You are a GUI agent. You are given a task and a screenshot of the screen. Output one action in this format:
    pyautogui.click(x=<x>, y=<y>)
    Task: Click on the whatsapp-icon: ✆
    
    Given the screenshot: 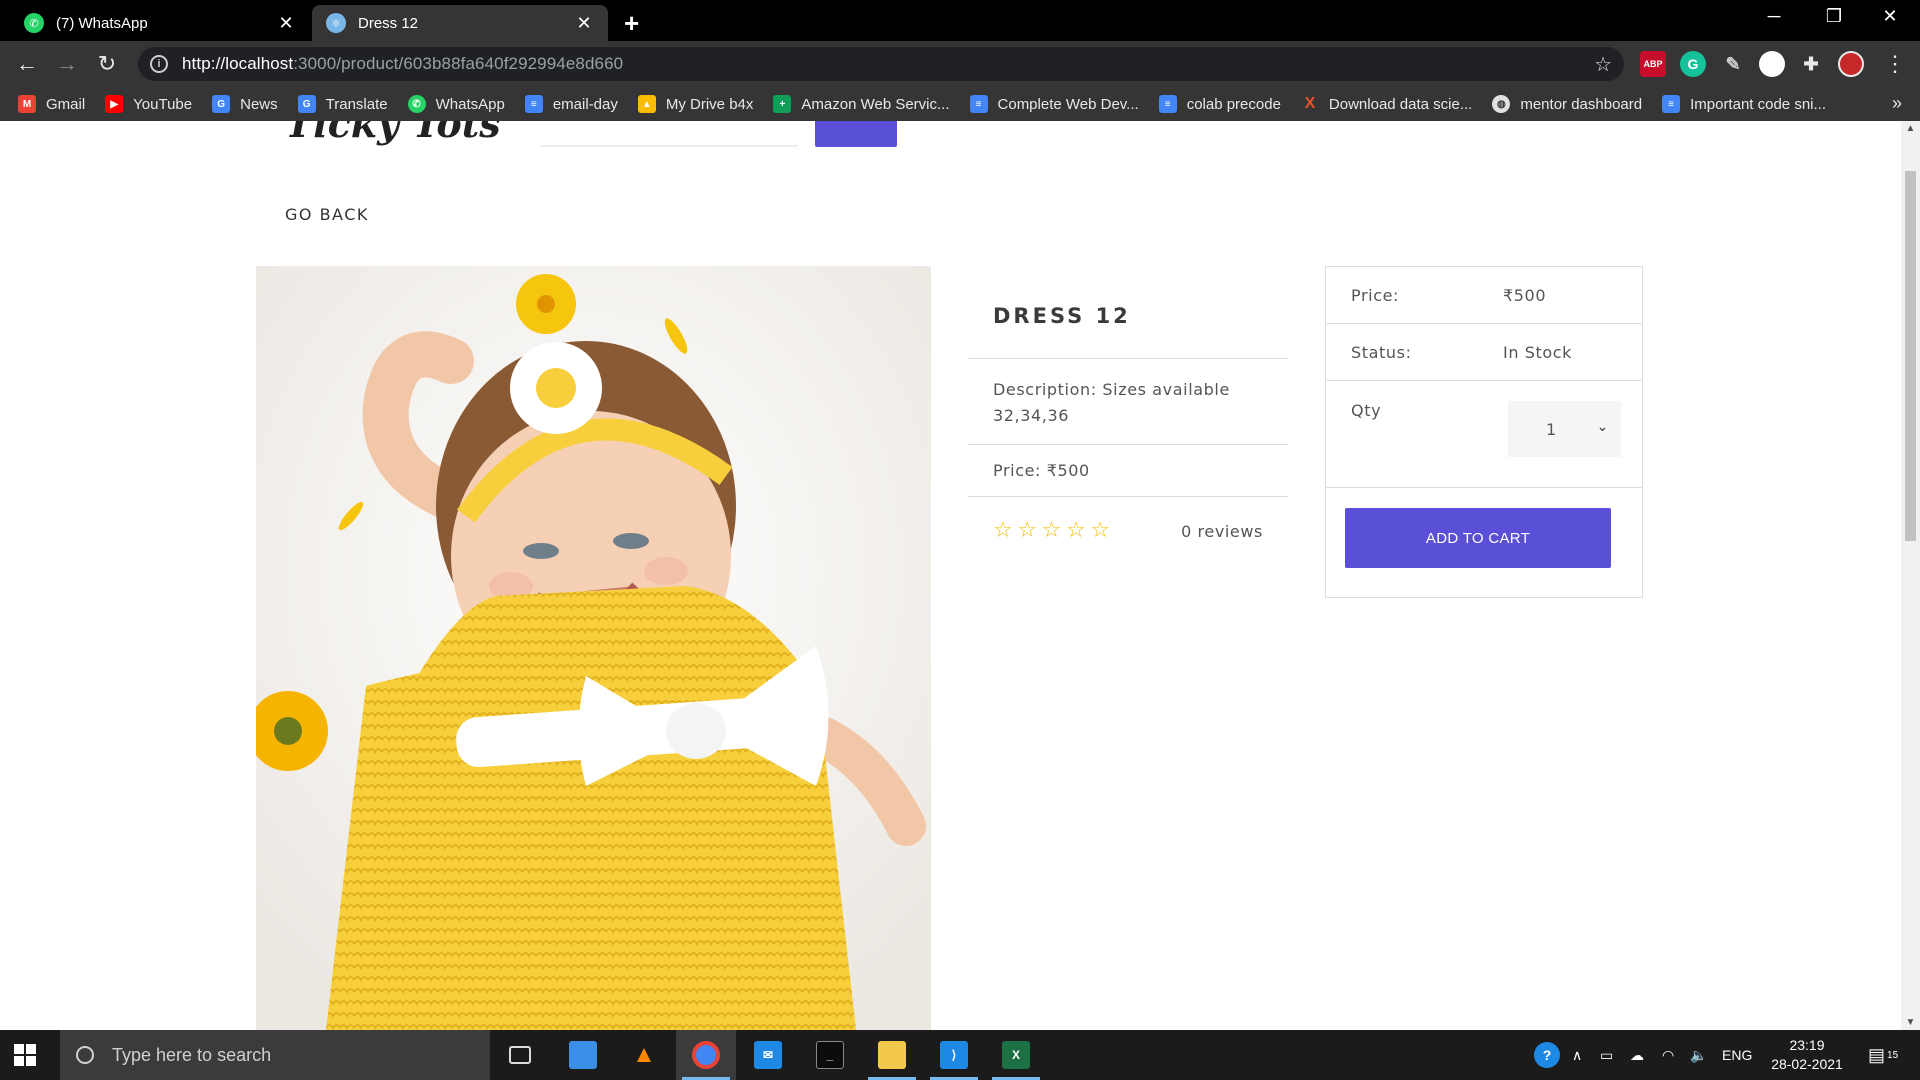 What is the action you would take?
    pyautogui.click(x=34, y=23)
    